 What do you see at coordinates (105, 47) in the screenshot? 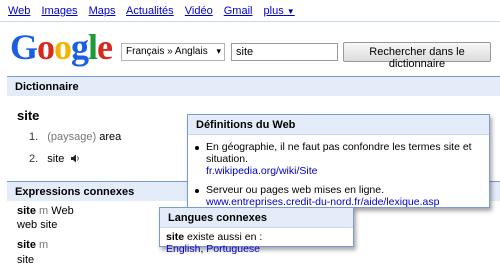
I see `logo-letter: e` at bounding box center [105, 47].